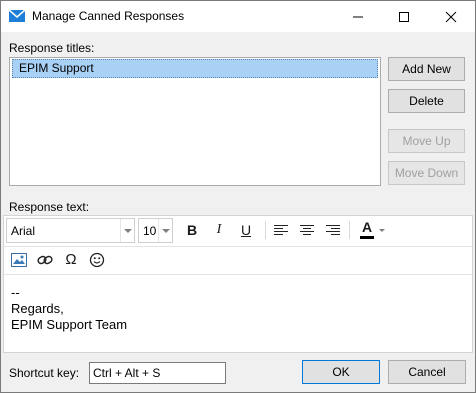 This screenshot has width=476, height=393. I want to click on maximize-icon, so click(404, 17).